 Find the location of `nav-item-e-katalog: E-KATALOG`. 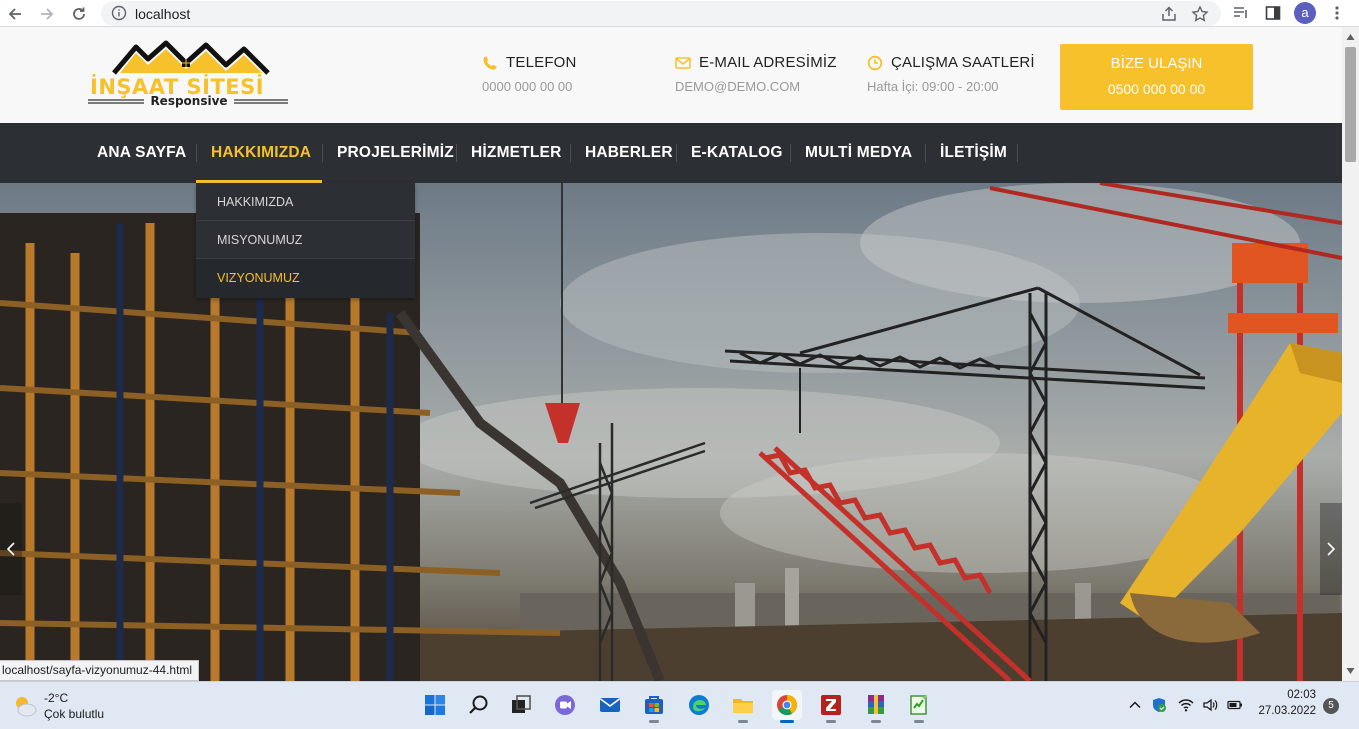

nav-item-e-katalog: E-KATALOG is located at coordinates (737, 153).